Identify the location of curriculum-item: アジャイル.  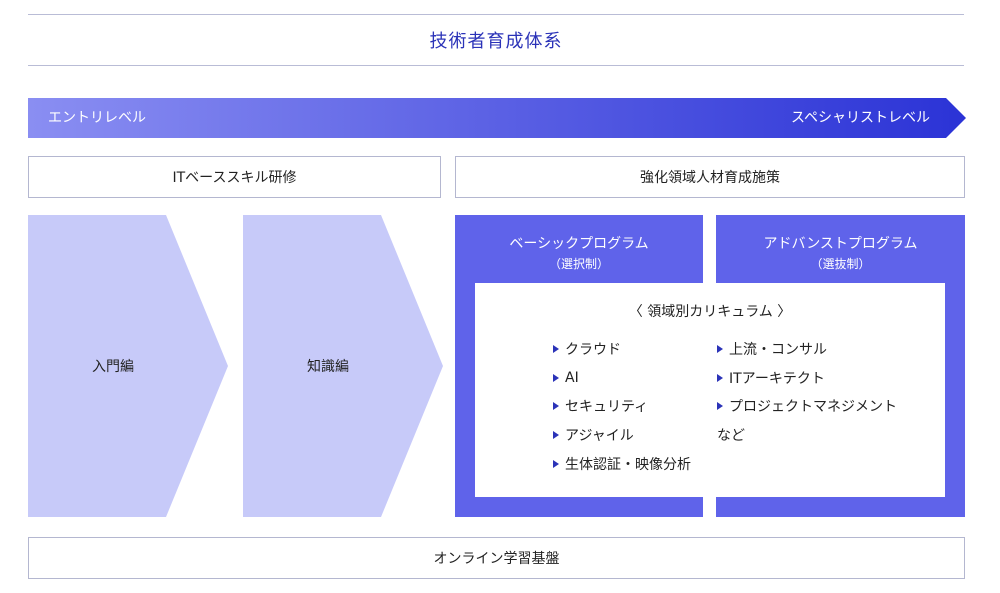
(622, 435).